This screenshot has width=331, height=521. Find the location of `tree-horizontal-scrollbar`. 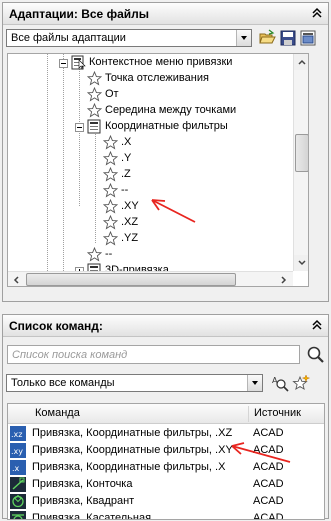

tree-horizontal-scrollbar is located at coordinates (150, 279).